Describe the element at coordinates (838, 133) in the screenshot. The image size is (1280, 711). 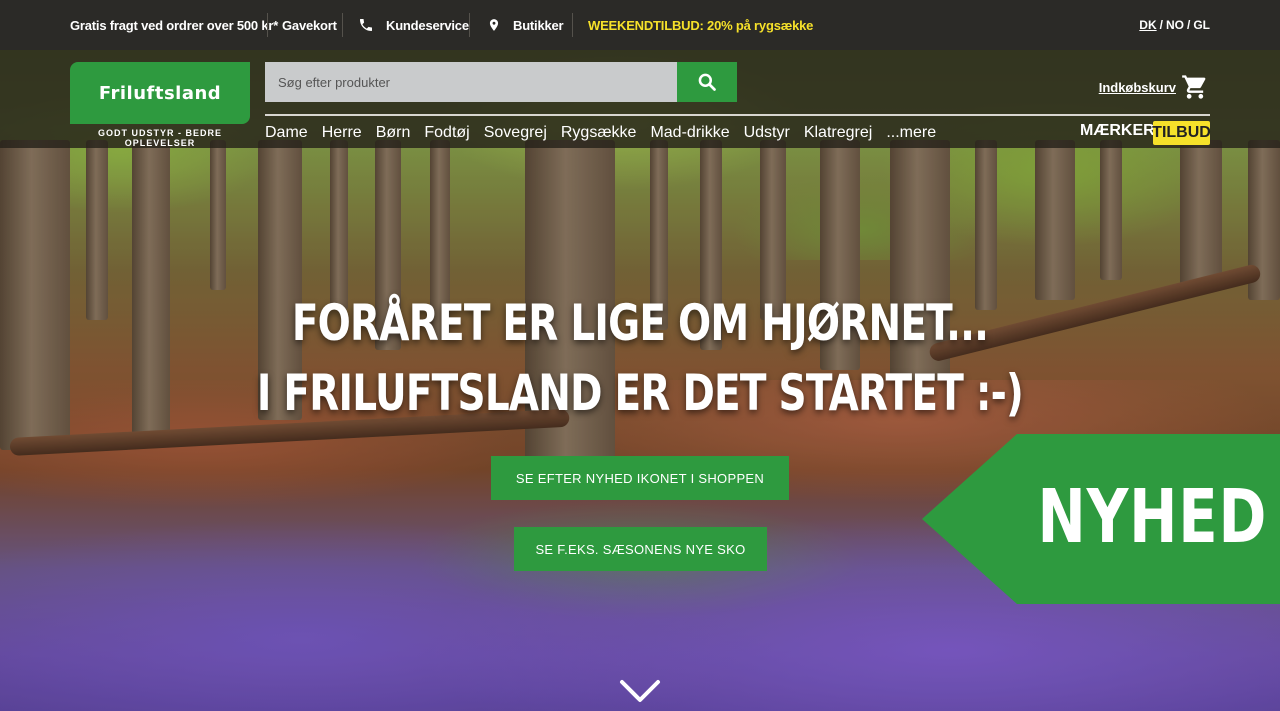
I see `nav-item-klatregrej: Klatregrej` at that location.